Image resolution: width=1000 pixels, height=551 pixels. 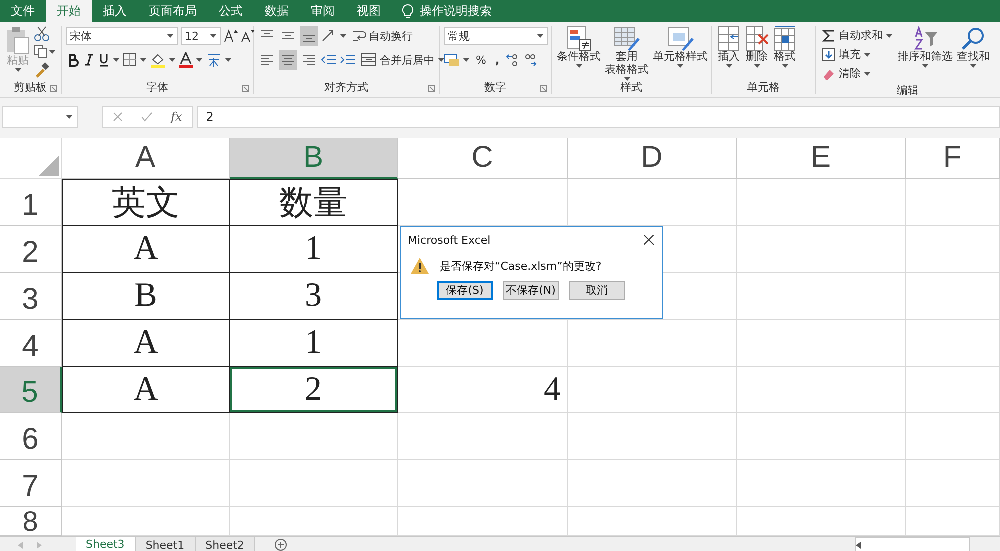 I want to click on dialog-message: 是否保存对“Case.xlsm”的更改?, so click(x=521, y=266).